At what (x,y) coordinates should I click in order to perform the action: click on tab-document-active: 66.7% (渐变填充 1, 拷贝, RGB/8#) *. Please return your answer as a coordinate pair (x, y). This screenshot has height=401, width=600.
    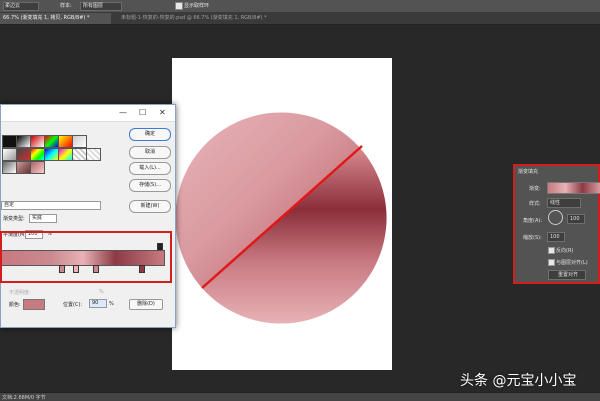
    Looking at the image, I should click on (55, 18).